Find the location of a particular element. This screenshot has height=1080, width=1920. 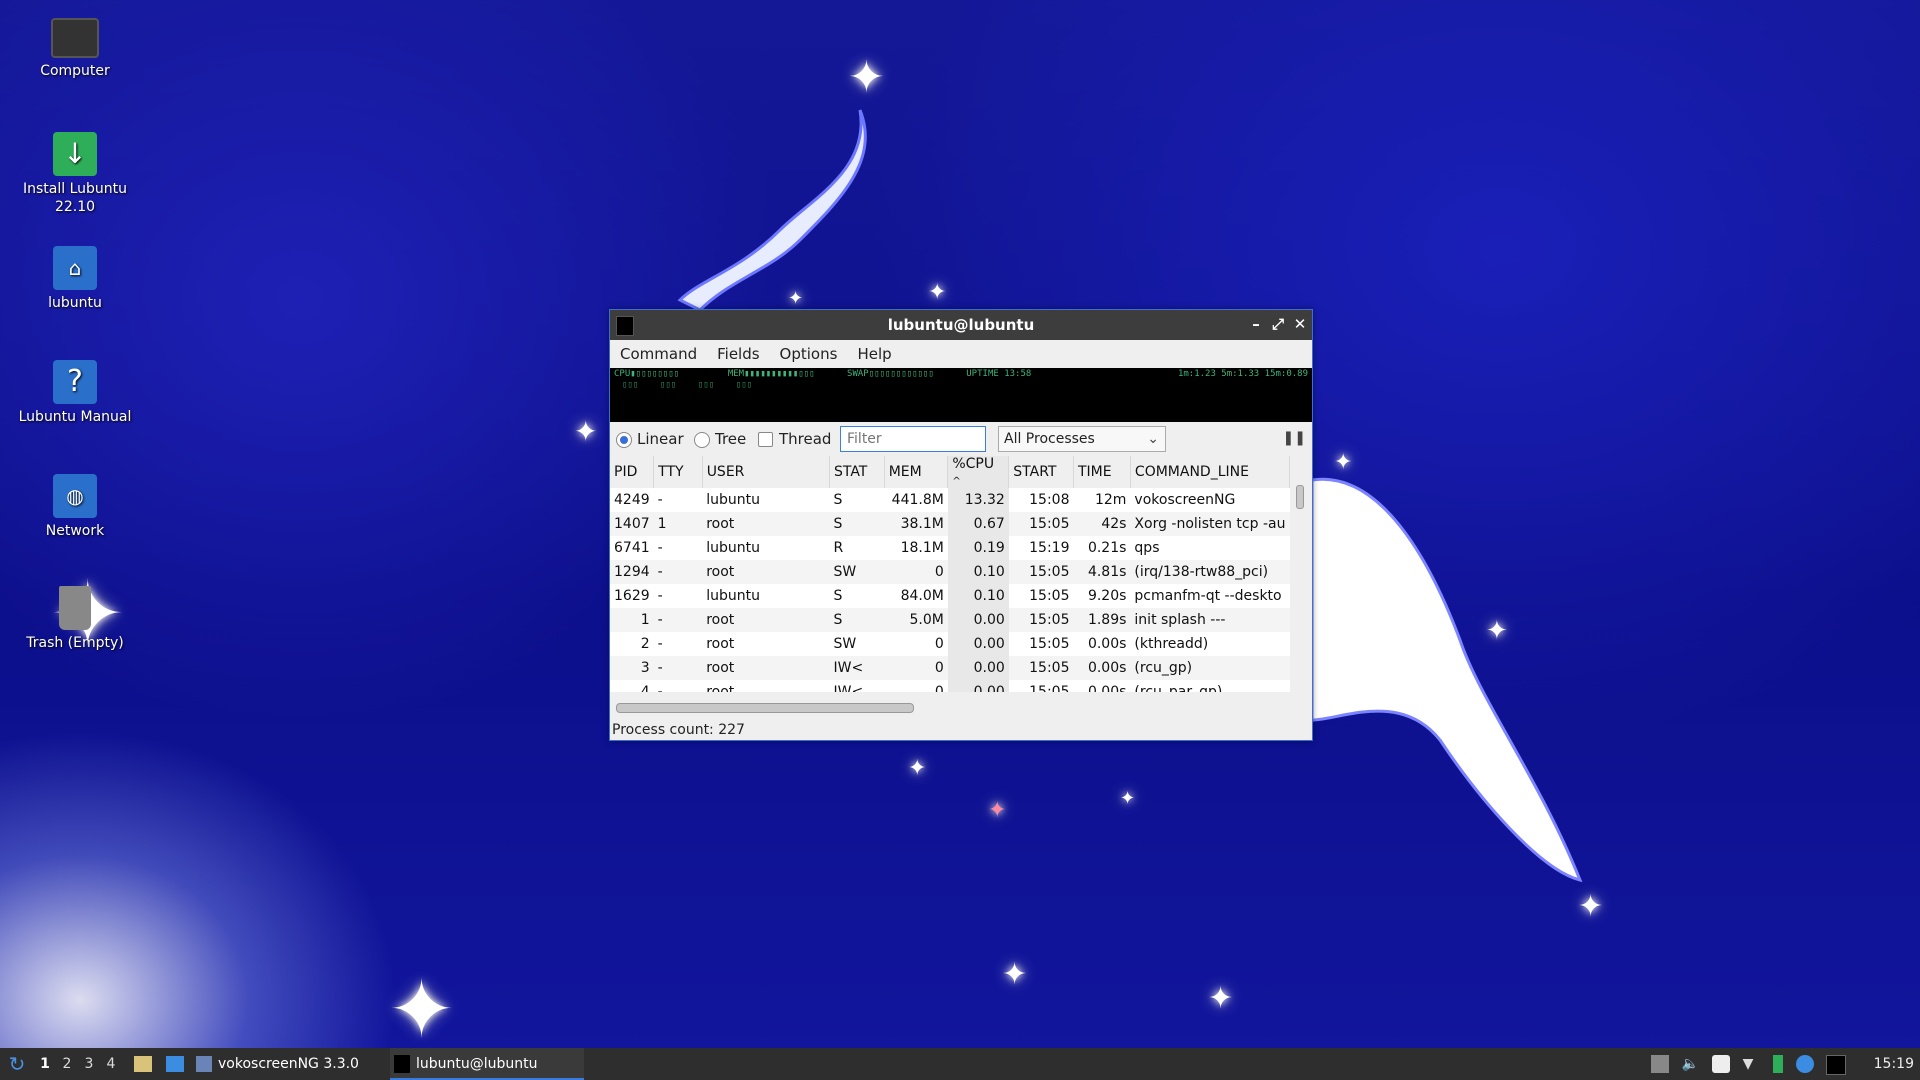

process-filter-select: All Processes ⌄ is located at coordinates (1082, 439).